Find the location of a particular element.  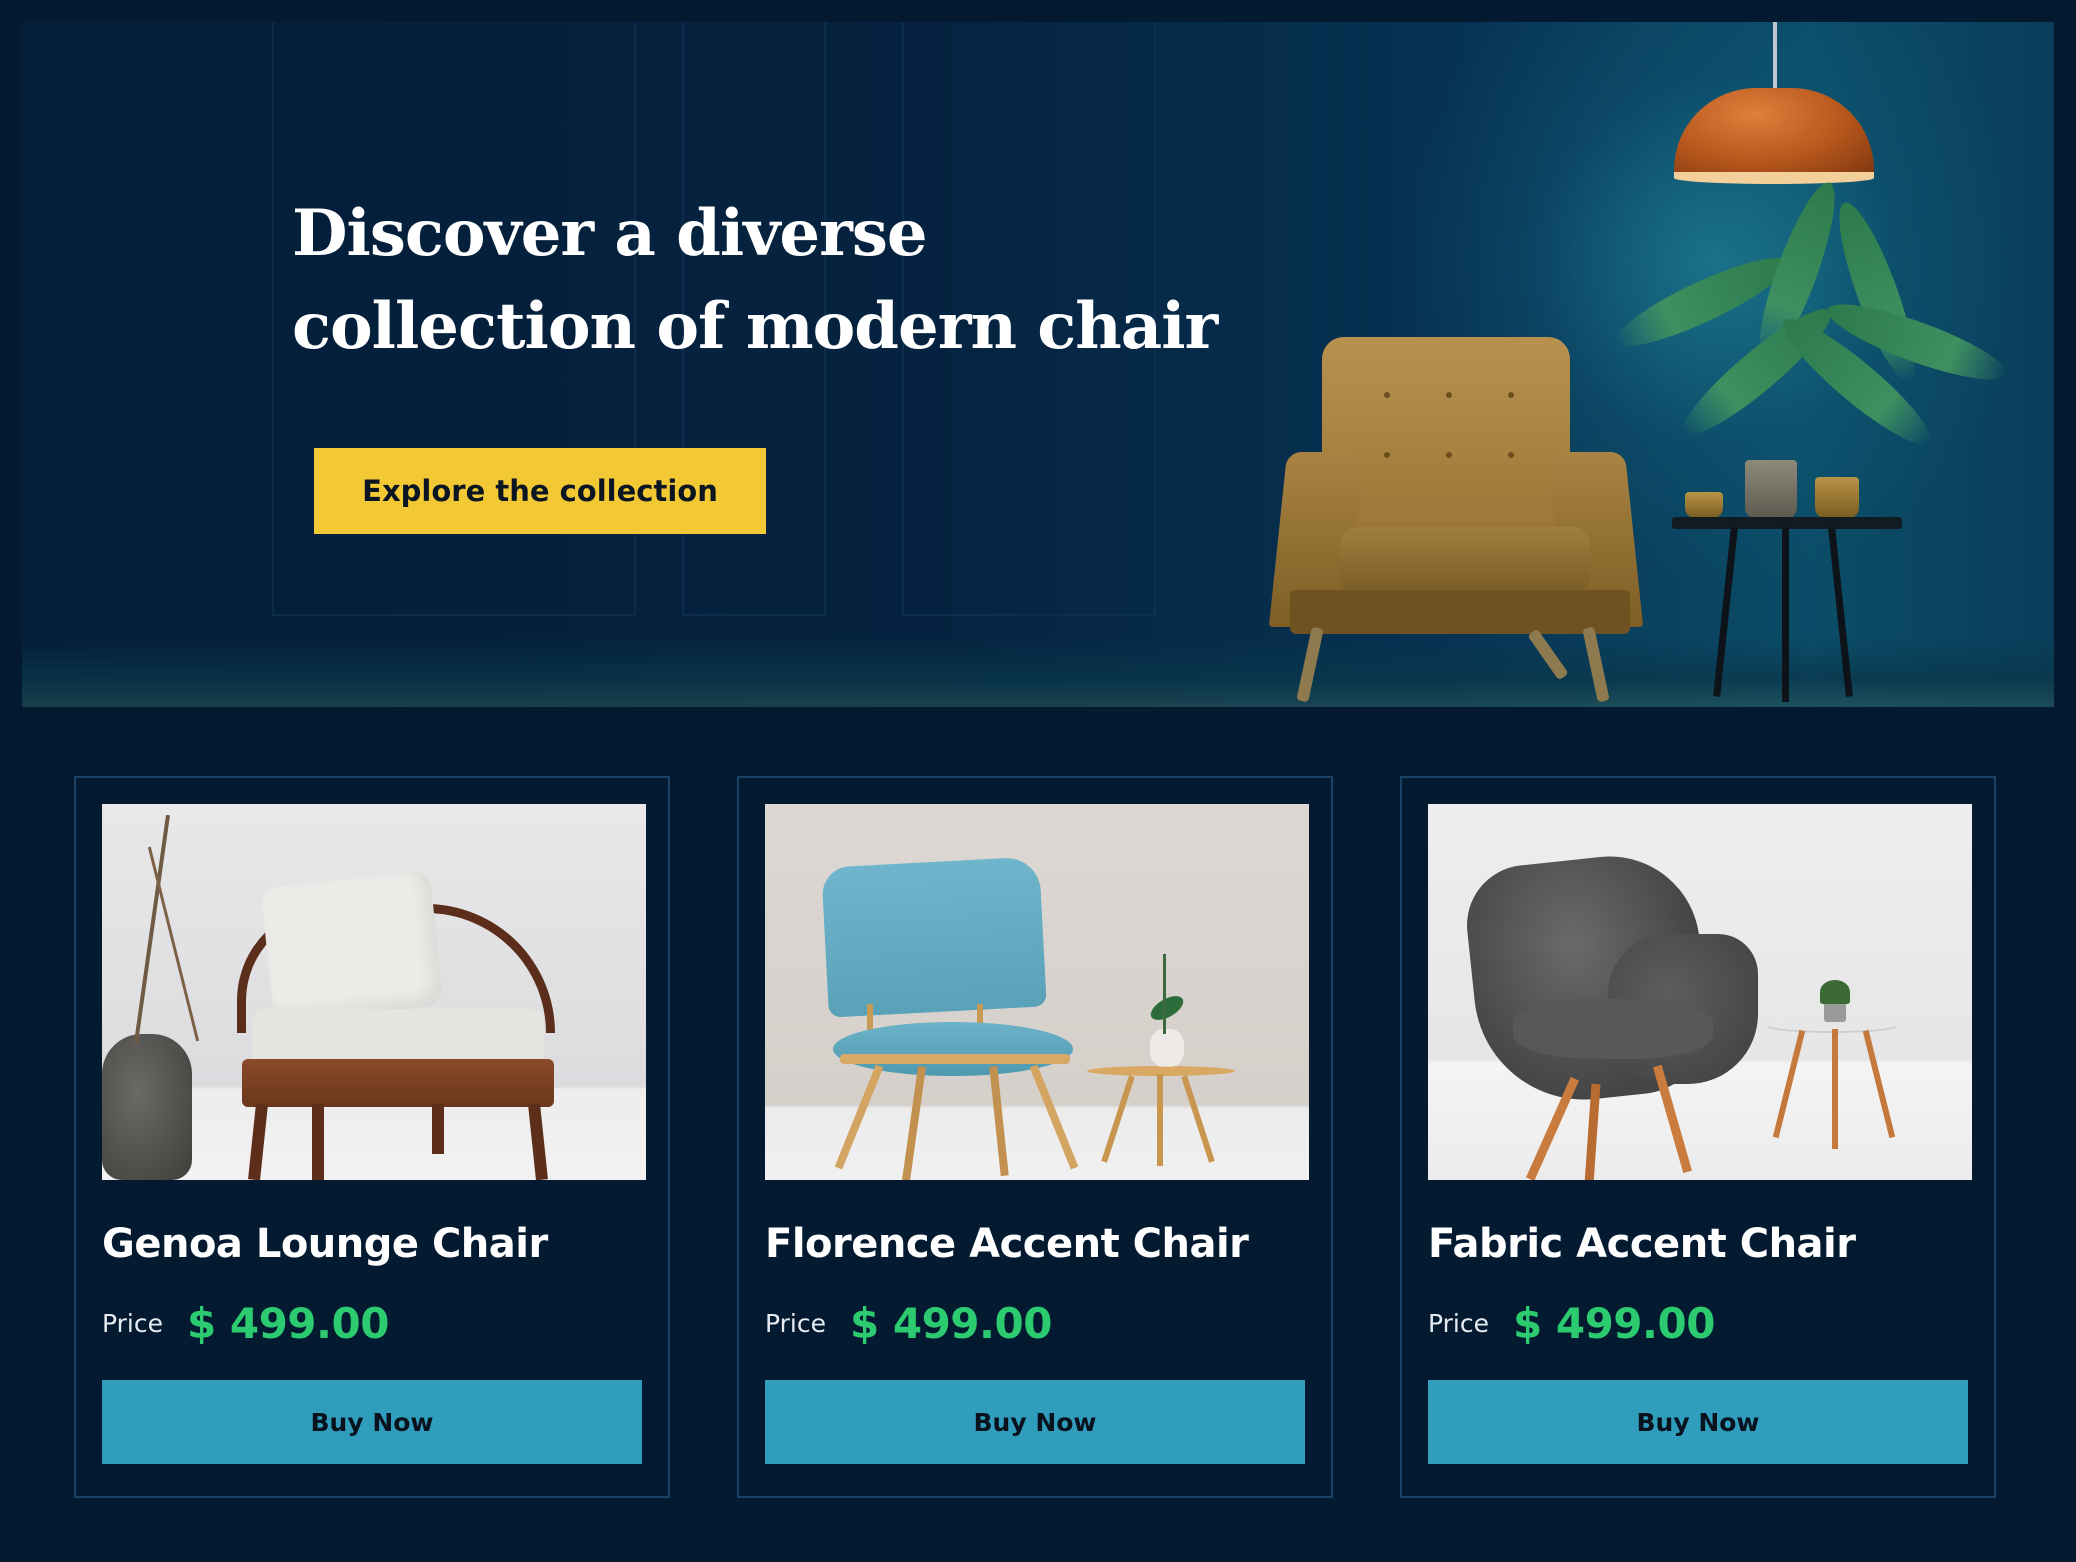

glass-vase is located at coordinates (1167, 1048).